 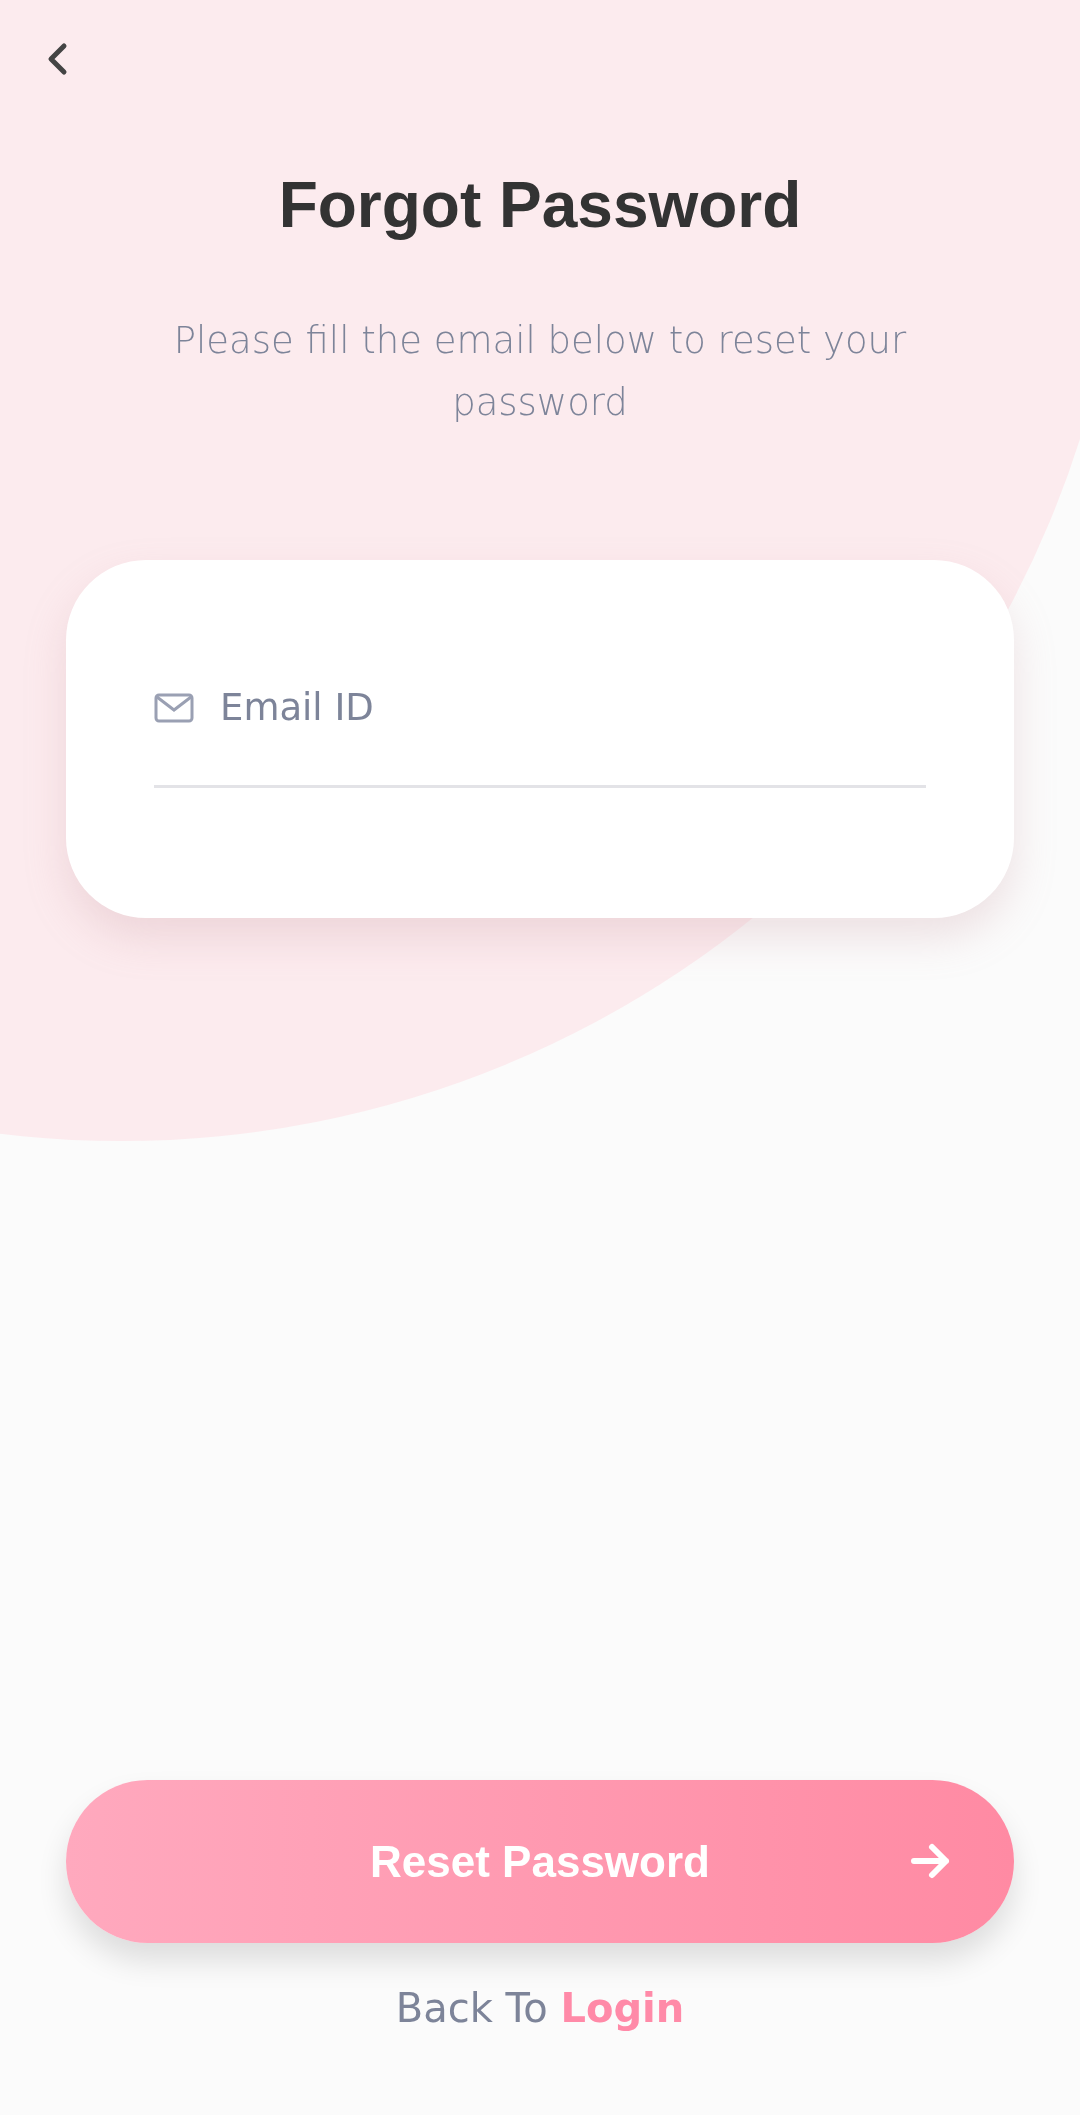 What do you see at coordinates (622, 2008) in the screenshot?
I see `login-link: Login` at bounding box center [622, 2008].